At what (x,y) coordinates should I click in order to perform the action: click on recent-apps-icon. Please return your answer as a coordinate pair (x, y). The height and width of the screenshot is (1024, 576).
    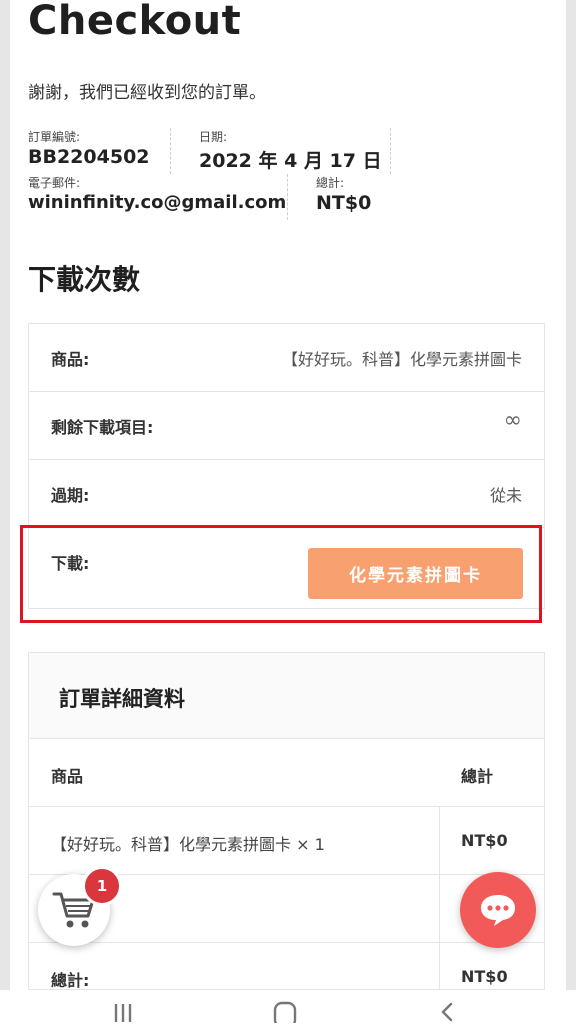
    Looking at the image, I should click on (123, 1013).